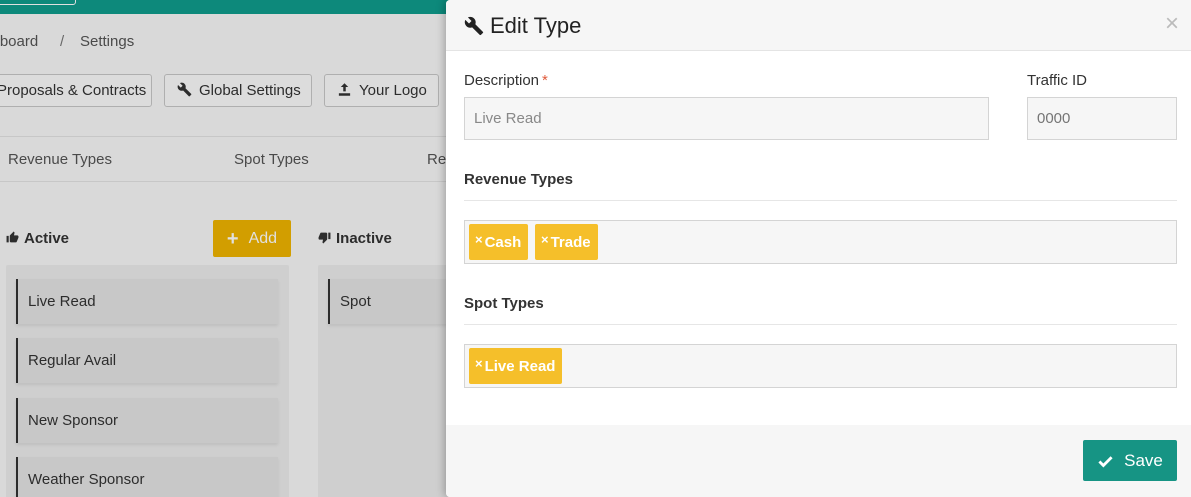  I want to click on spot-types-heading: Spot Types, so click(504, 303).